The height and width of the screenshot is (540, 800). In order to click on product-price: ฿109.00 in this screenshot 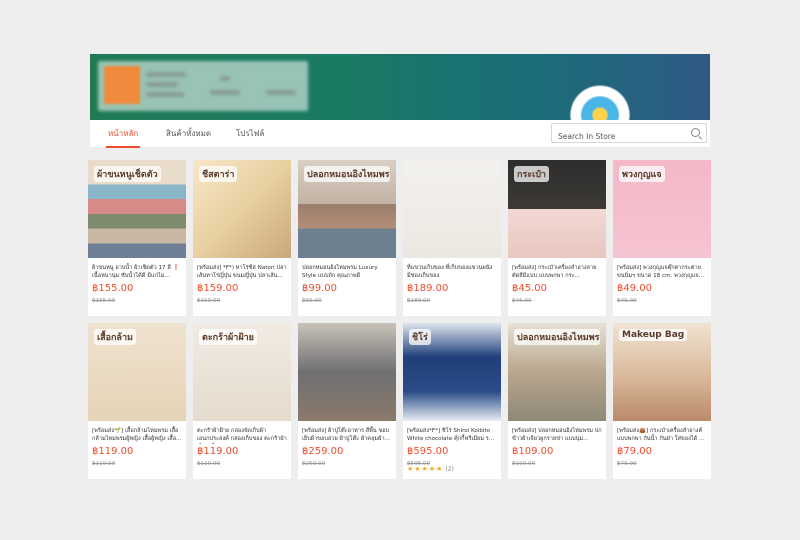, I will do `click(533, 451)`.